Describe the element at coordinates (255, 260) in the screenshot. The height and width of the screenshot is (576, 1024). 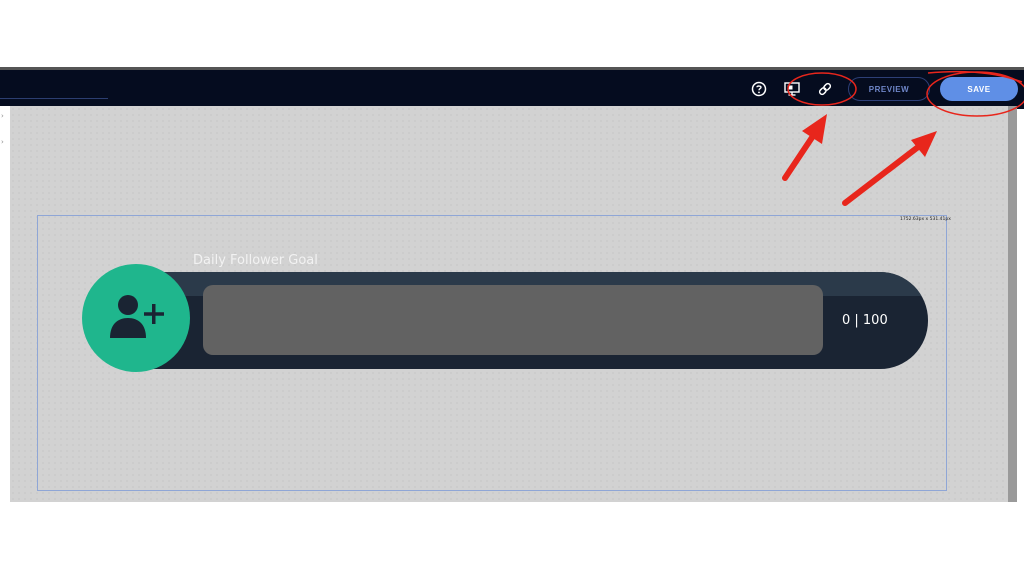
I see `goal-title: Daily Follower Goal` at that location.